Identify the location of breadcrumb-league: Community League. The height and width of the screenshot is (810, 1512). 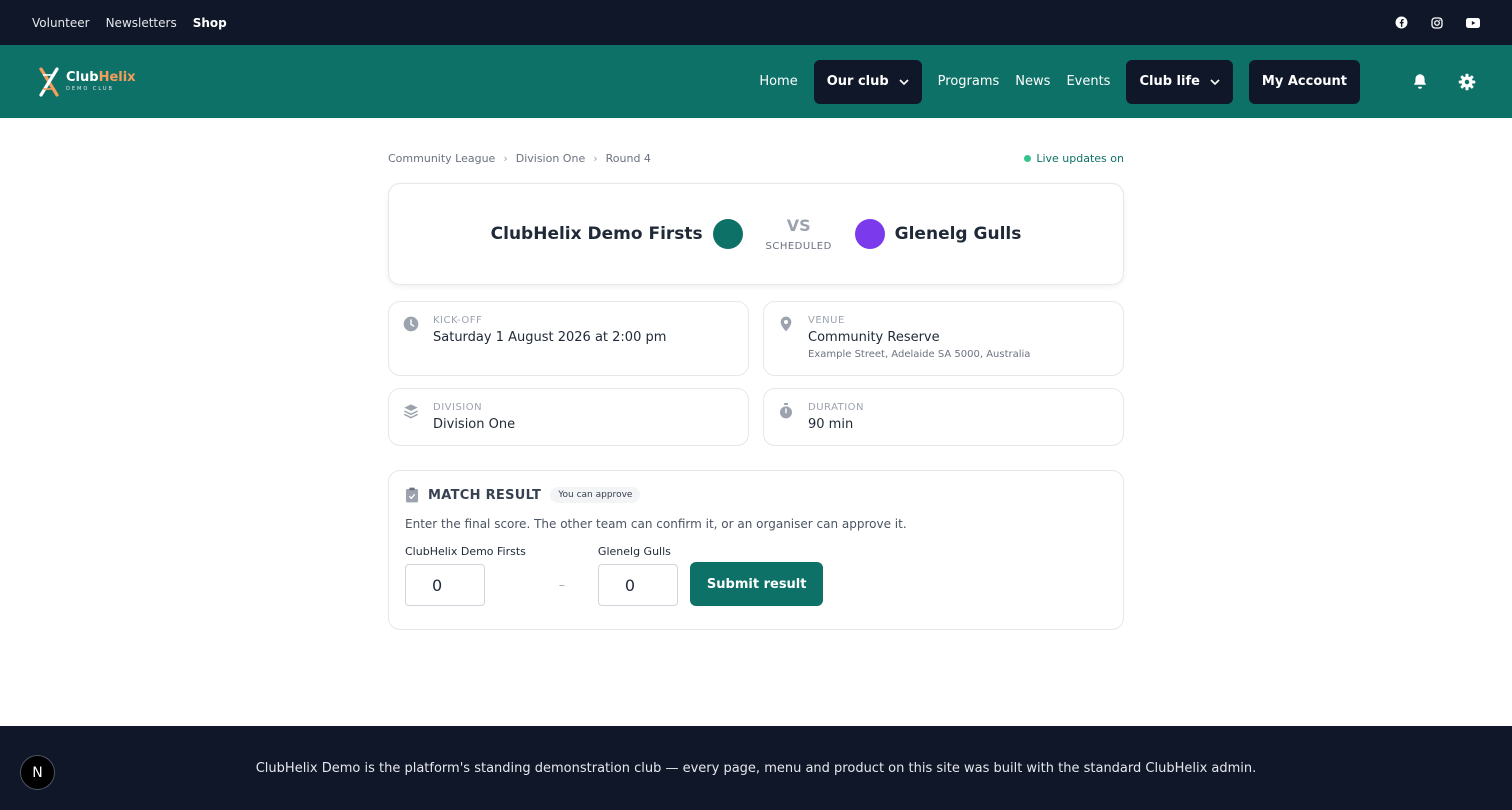
(441, 158).